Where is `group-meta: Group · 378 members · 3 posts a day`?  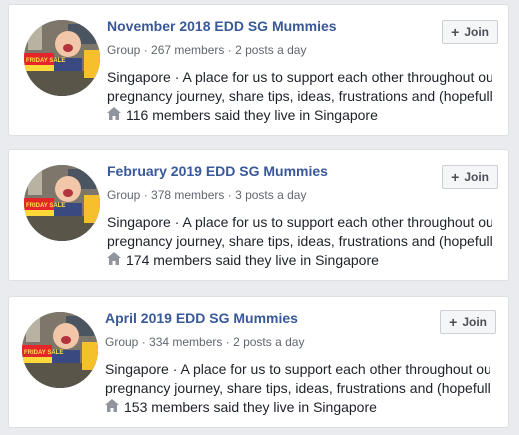 group-meta: Group · 378 members · 3 posts a day is located at coordinates (206, 195).